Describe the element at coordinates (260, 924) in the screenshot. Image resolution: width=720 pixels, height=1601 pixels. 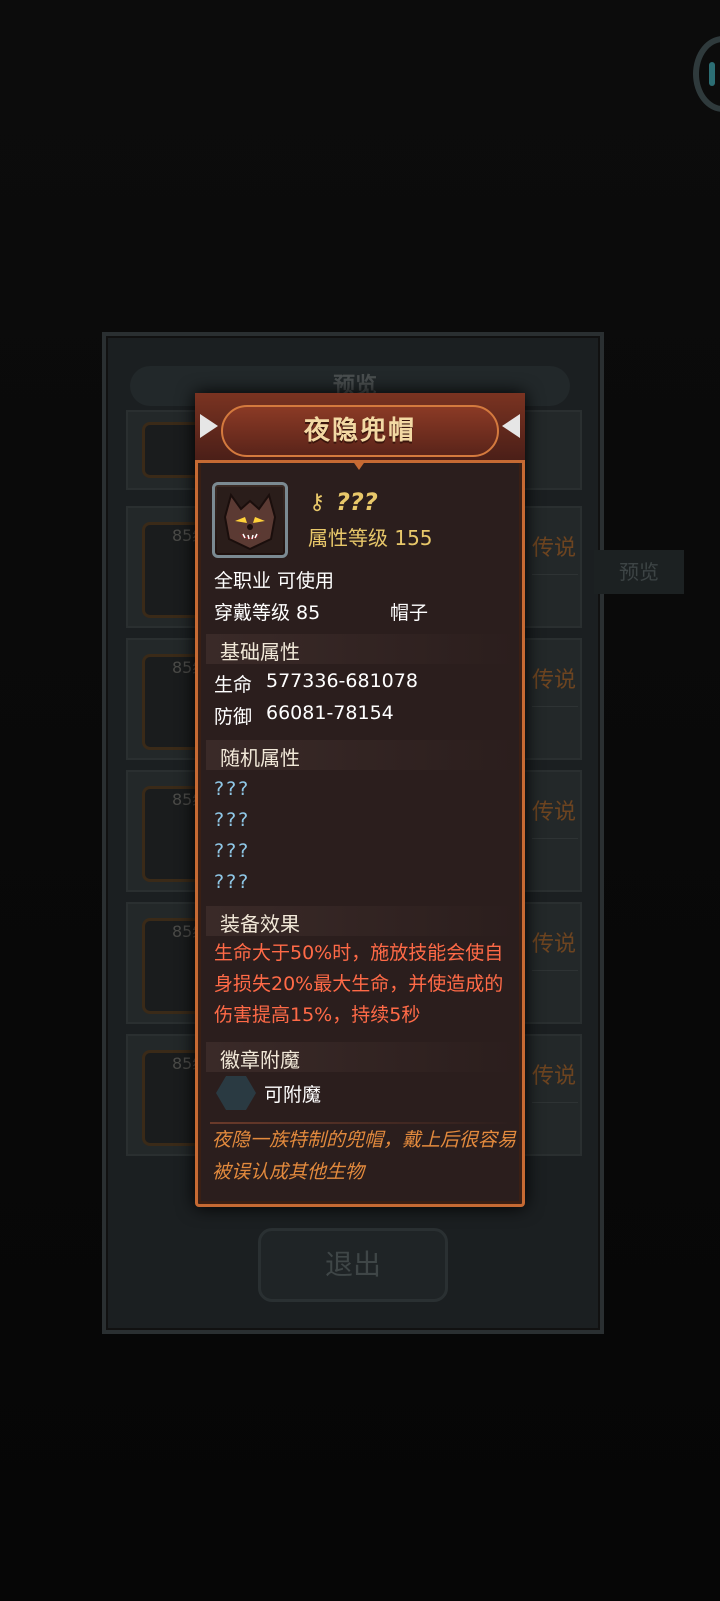
I see `section-title: 装备效果` at that location.